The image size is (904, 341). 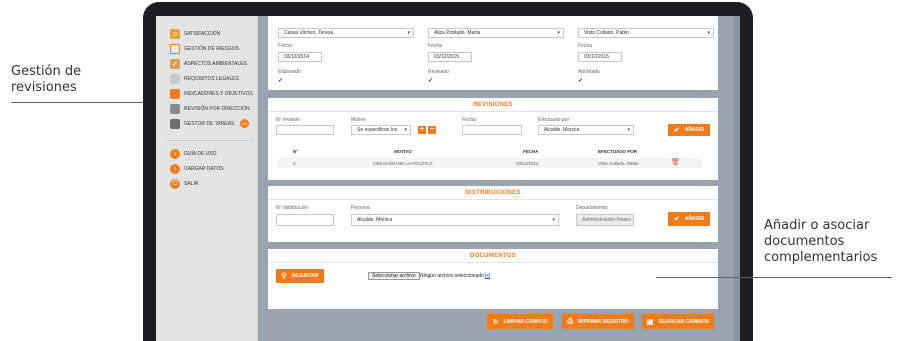 I want to click on sidebar-item-indicadores: Indicadores y objetivos, so click(x=211, y=94).